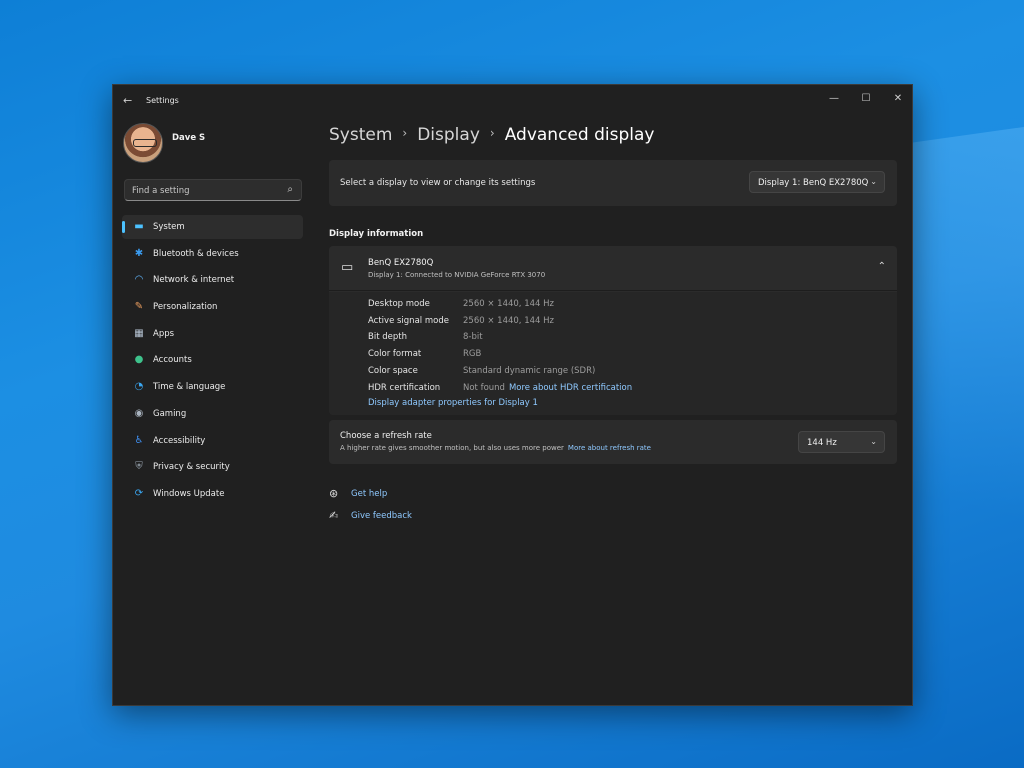 The image size is (1024, 768). What do you see at coordinates (841, 442) in the screenshot?
I see `refresh-rate-dropdown: 144 Hz ⌄` at bounding box center [841, 442].